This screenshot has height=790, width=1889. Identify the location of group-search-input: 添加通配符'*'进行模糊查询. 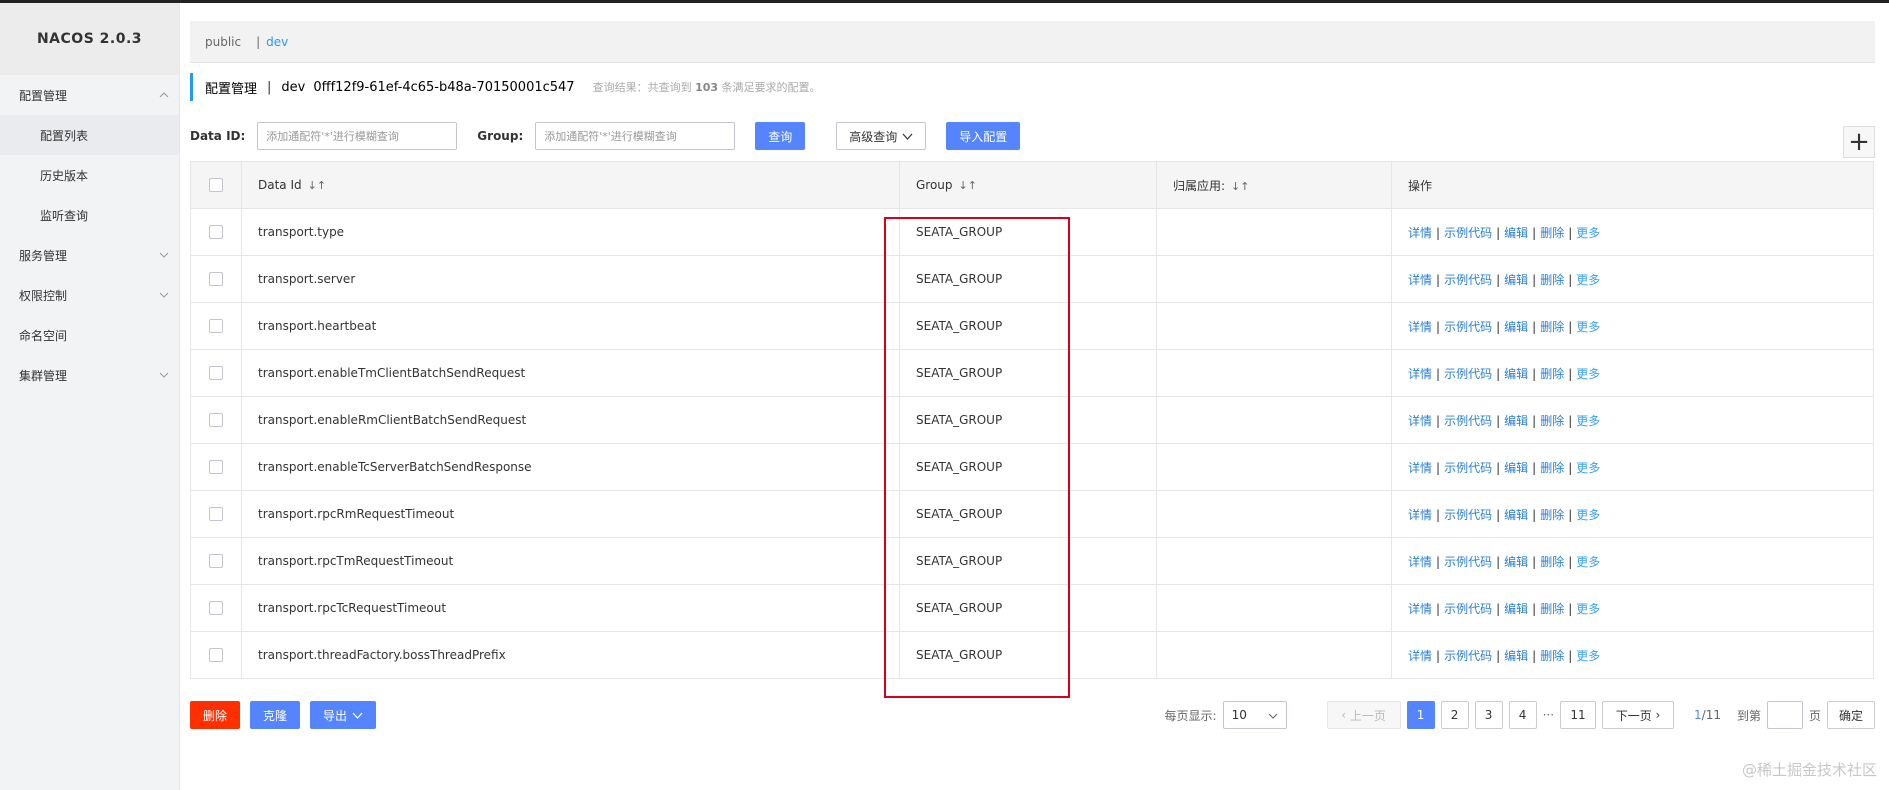
(635, 136).